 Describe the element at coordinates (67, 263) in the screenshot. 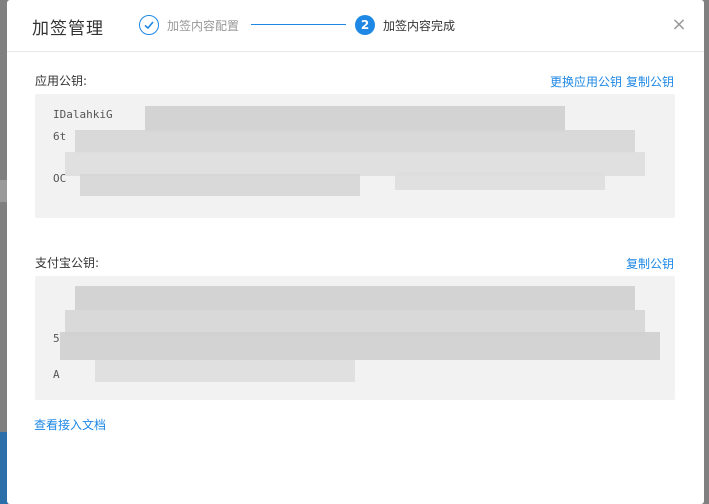

I see `alipay-key-label: 支付宝公钥:` at that location.